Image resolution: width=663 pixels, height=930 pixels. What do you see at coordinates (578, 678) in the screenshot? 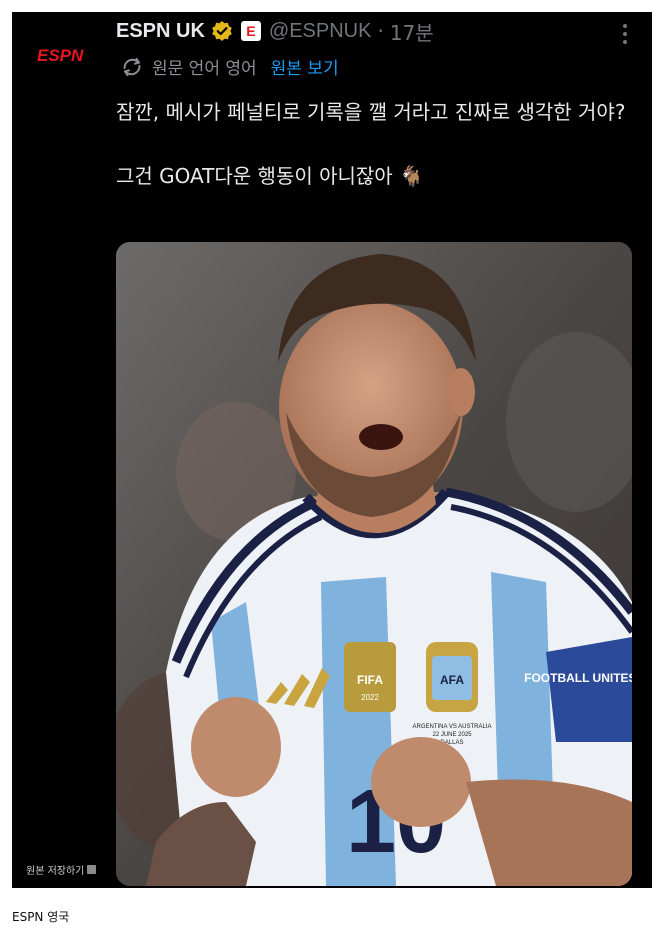
I see `armband-text: FOOTBALL UNITES the` at bounding box center [578, 678].